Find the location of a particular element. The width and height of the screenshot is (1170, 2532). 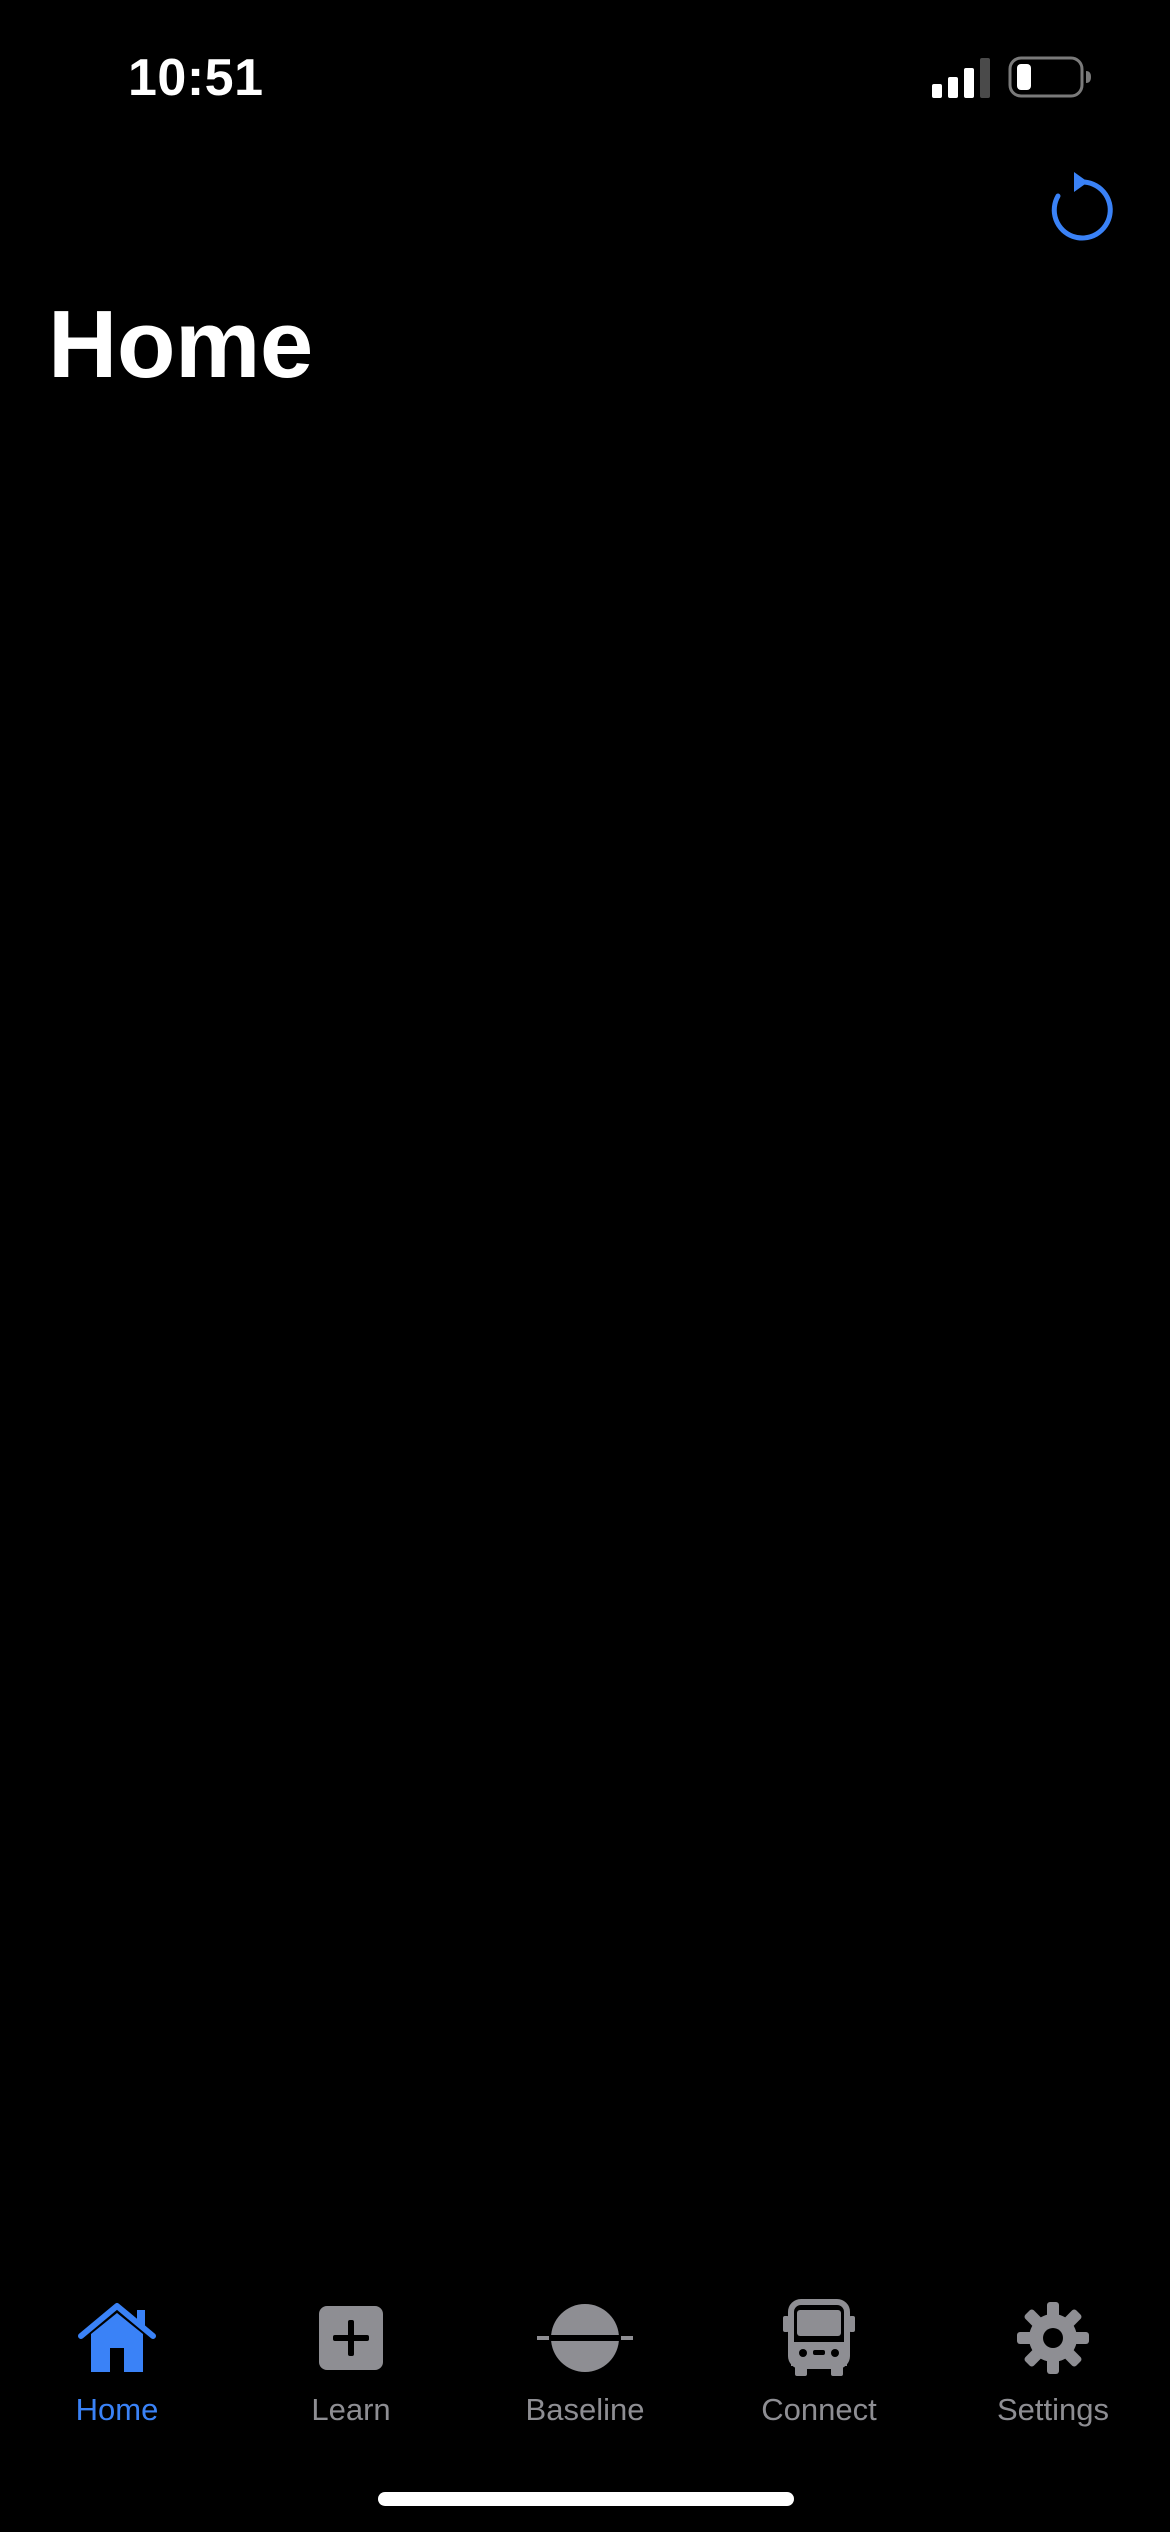

refresh-button is located at coordinates (1082, 208).